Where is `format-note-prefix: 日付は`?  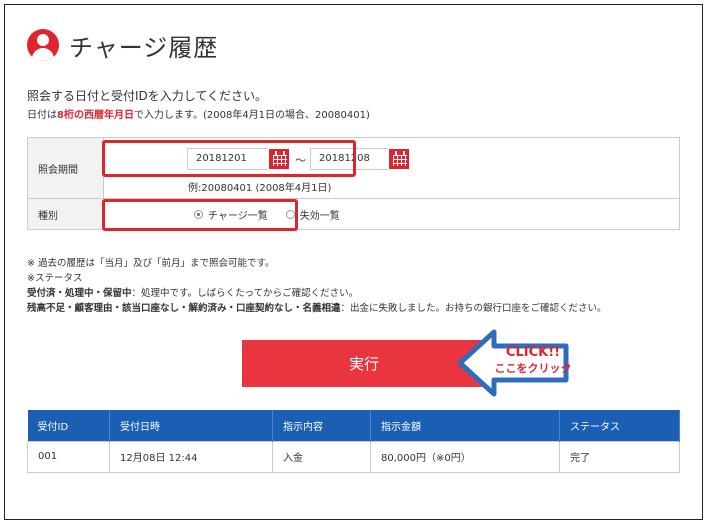
format-note-prefix: 日付は is located at coordinates (42, 115).